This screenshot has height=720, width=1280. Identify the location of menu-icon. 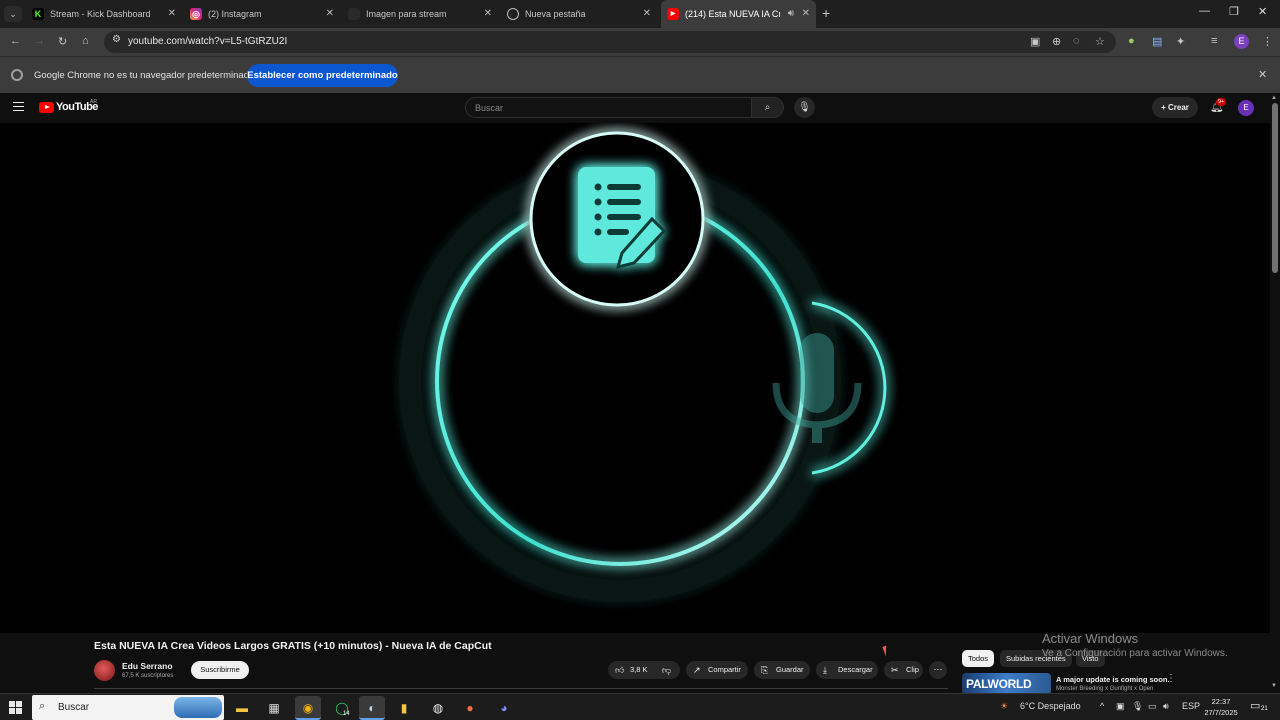
(18, 106).